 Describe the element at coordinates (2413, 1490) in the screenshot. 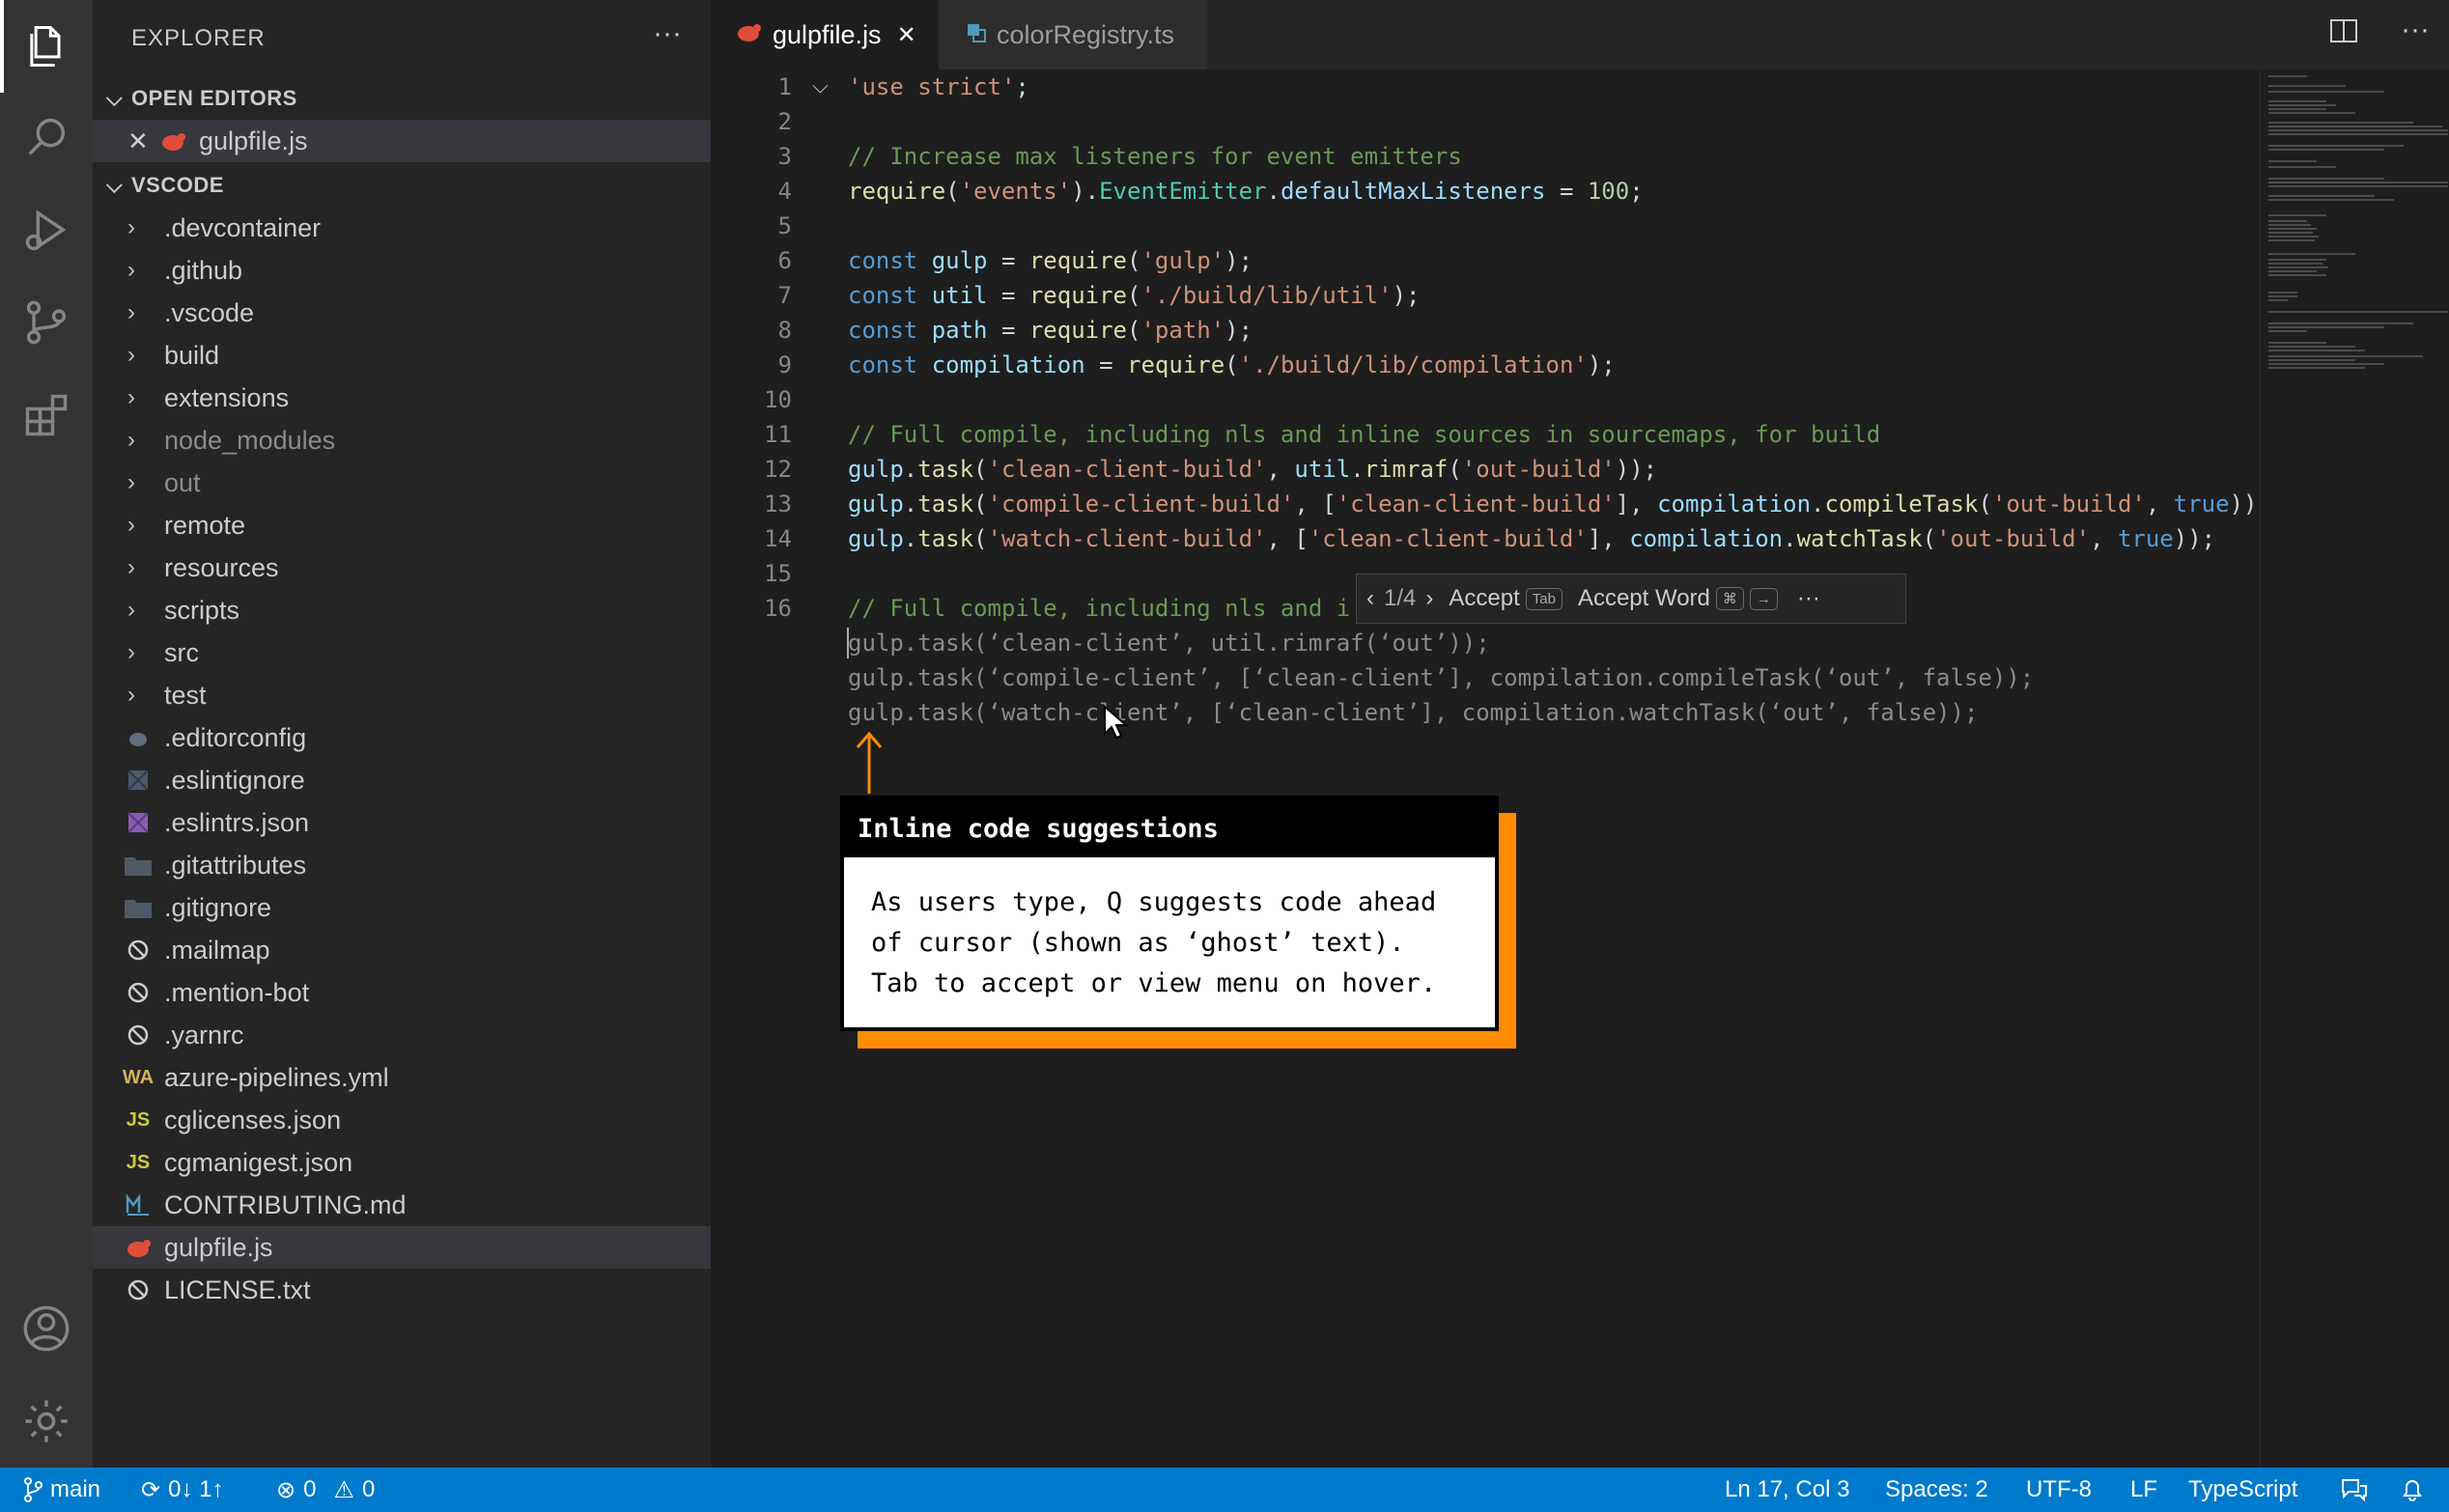

I see `notifications-bell-icon` at that location.